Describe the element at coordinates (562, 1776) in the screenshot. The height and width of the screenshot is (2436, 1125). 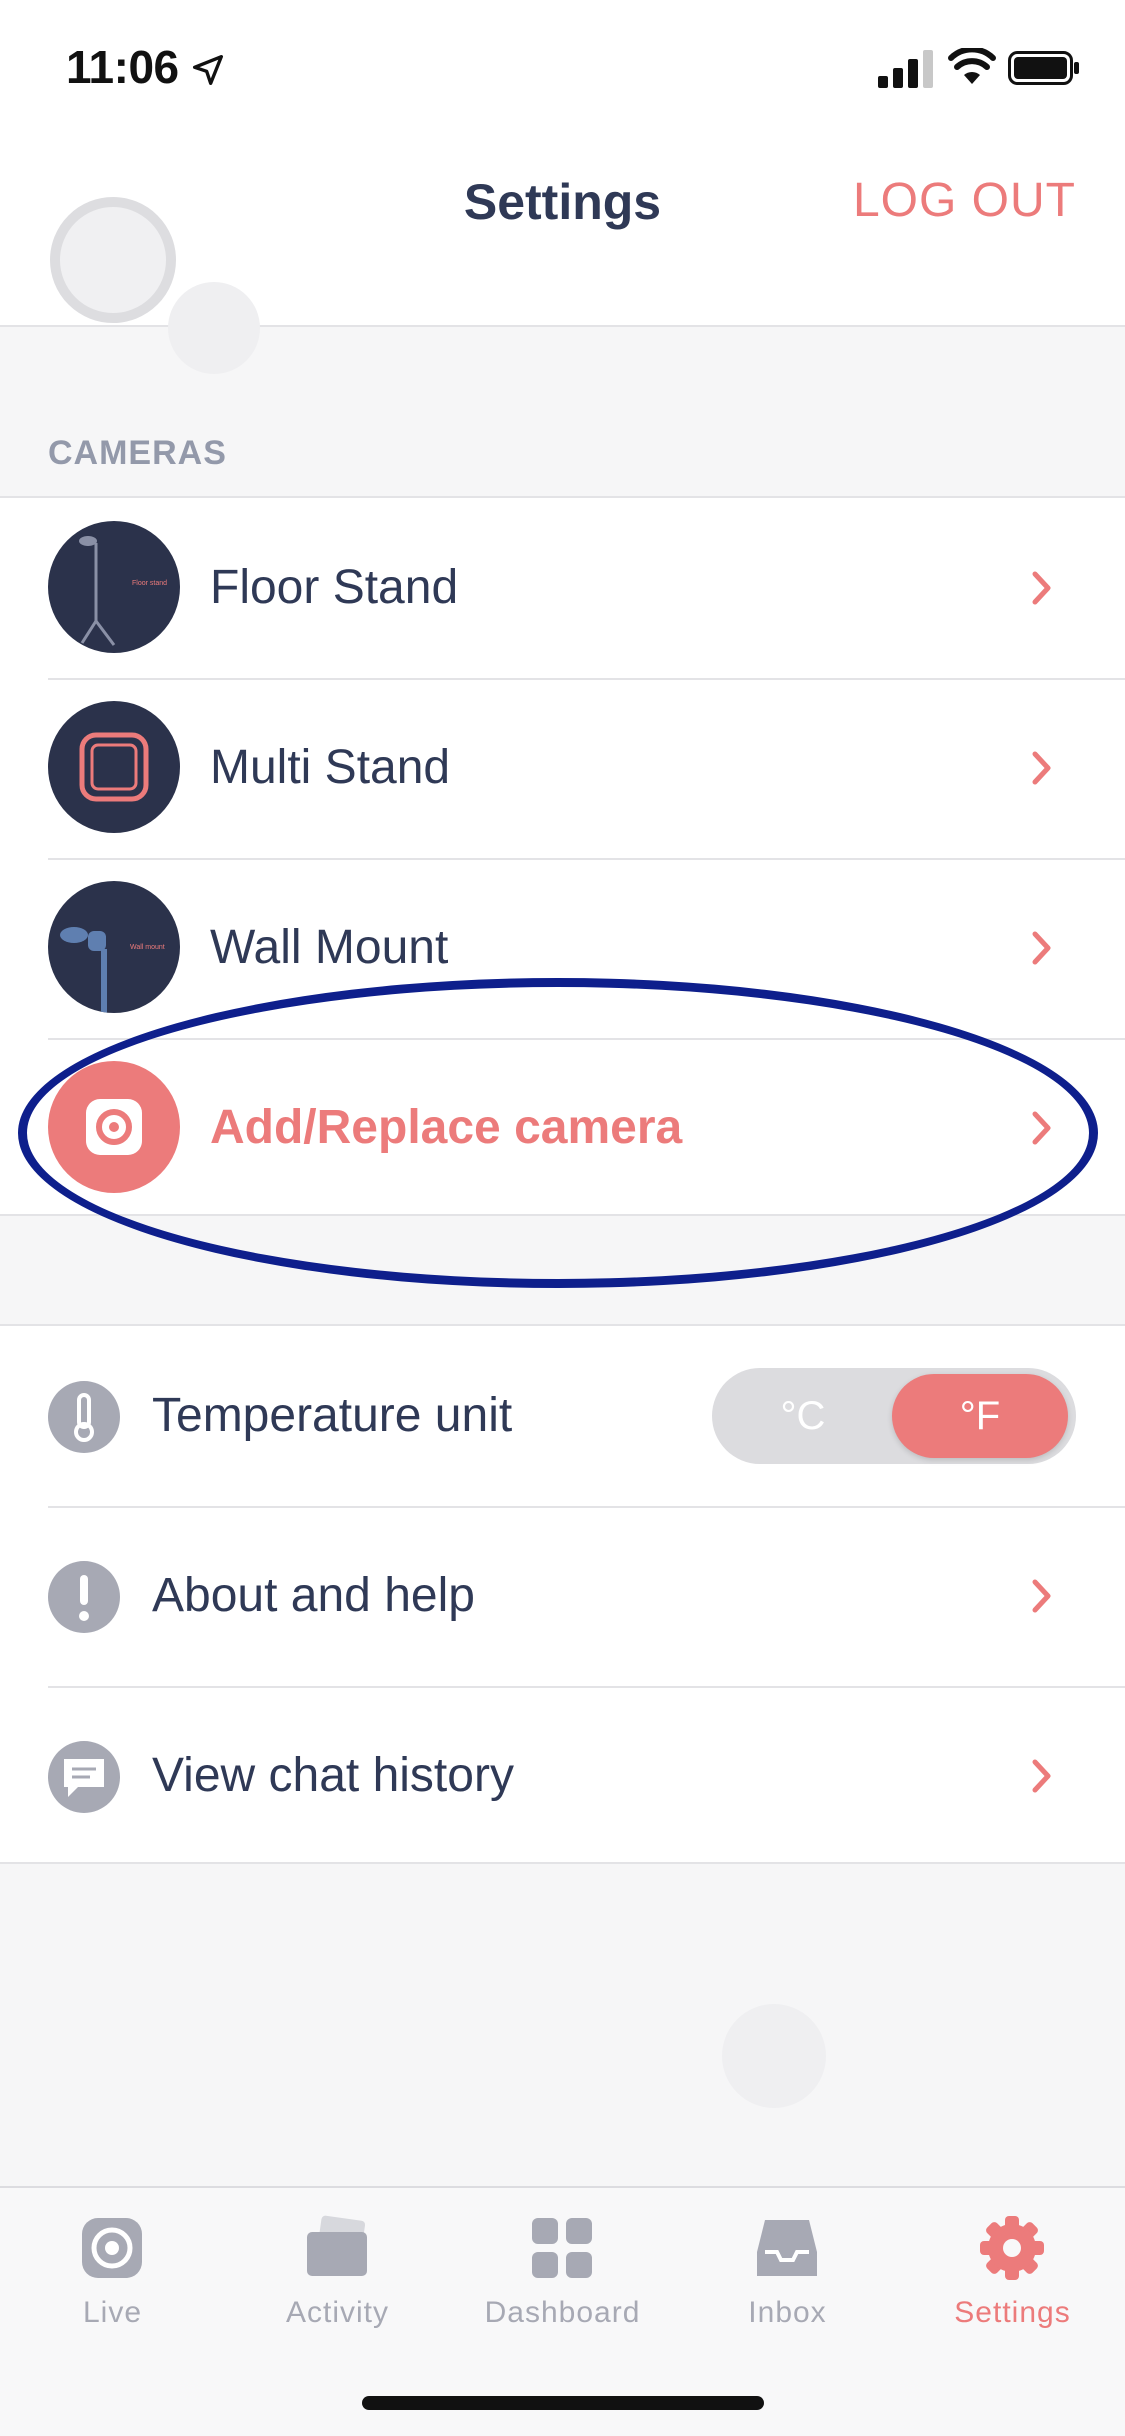
I see `chat-history-row: View chat history` at that location.